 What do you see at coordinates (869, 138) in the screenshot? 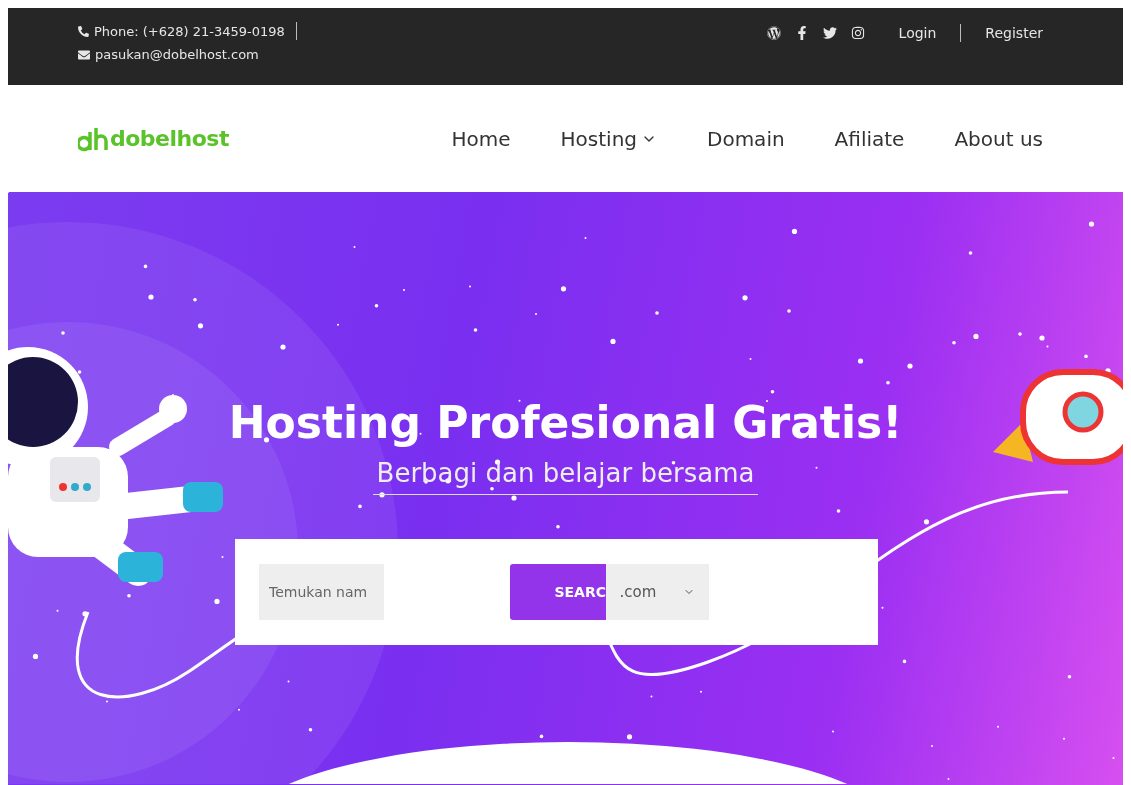
I see `nav-link: Afiliate` at bounding box center [869, 138].